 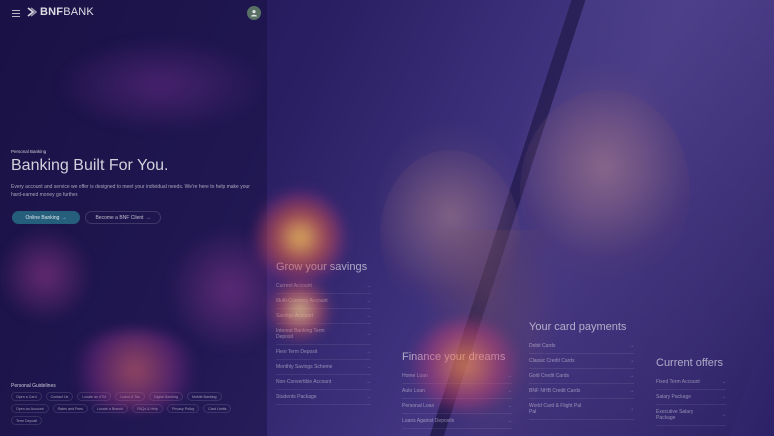 I want to click on guideline-chip: Loans & Tax, so click(x=130, y=396).